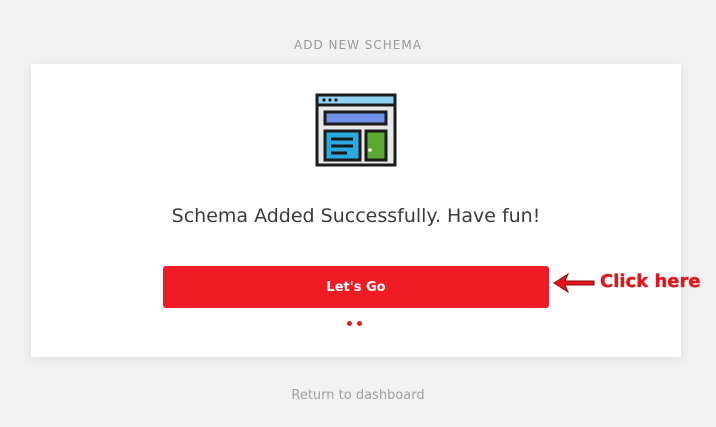  I want to click on success-message: Schema Added Successfully. Have fun!, so click(356, 216).